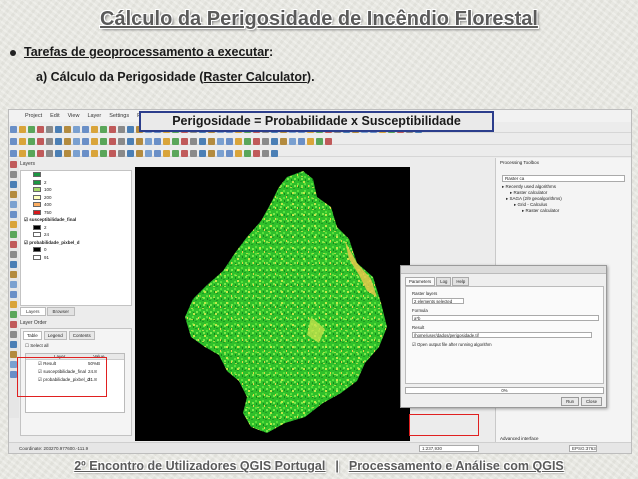 The image size is (638, 479). What do you see at coordinates (54, 116) in the screenshot?
I see `menu-item-1: Edit` at bounding box center [54, 116].